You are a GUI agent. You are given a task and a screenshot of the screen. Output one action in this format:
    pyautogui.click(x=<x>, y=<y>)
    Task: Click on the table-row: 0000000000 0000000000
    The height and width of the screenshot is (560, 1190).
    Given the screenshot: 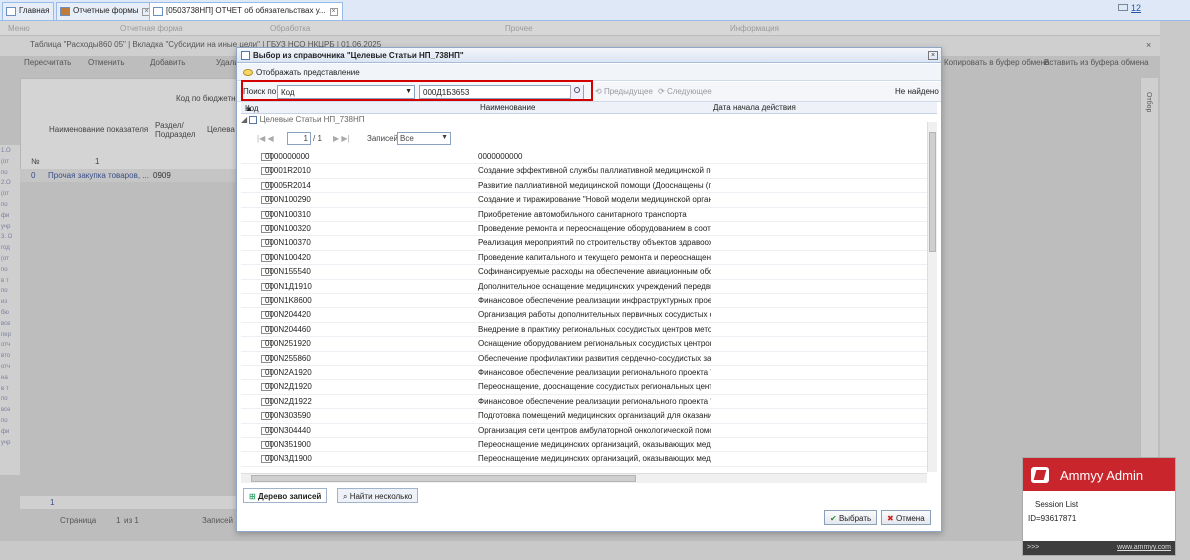 What is the action you would take?
    pyautogui.click(x=586, y=157)
    